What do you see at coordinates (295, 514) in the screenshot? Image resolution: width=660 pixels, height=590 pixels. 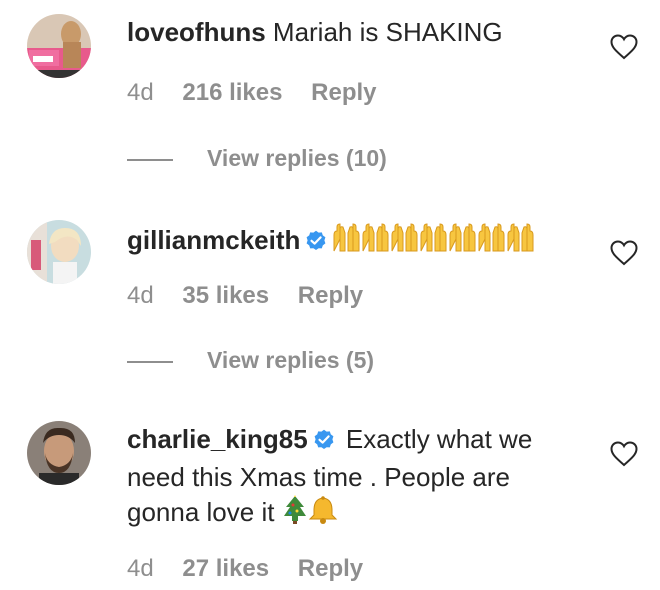 I see `christmas-tree-icon` at bounding box center [295, 514].